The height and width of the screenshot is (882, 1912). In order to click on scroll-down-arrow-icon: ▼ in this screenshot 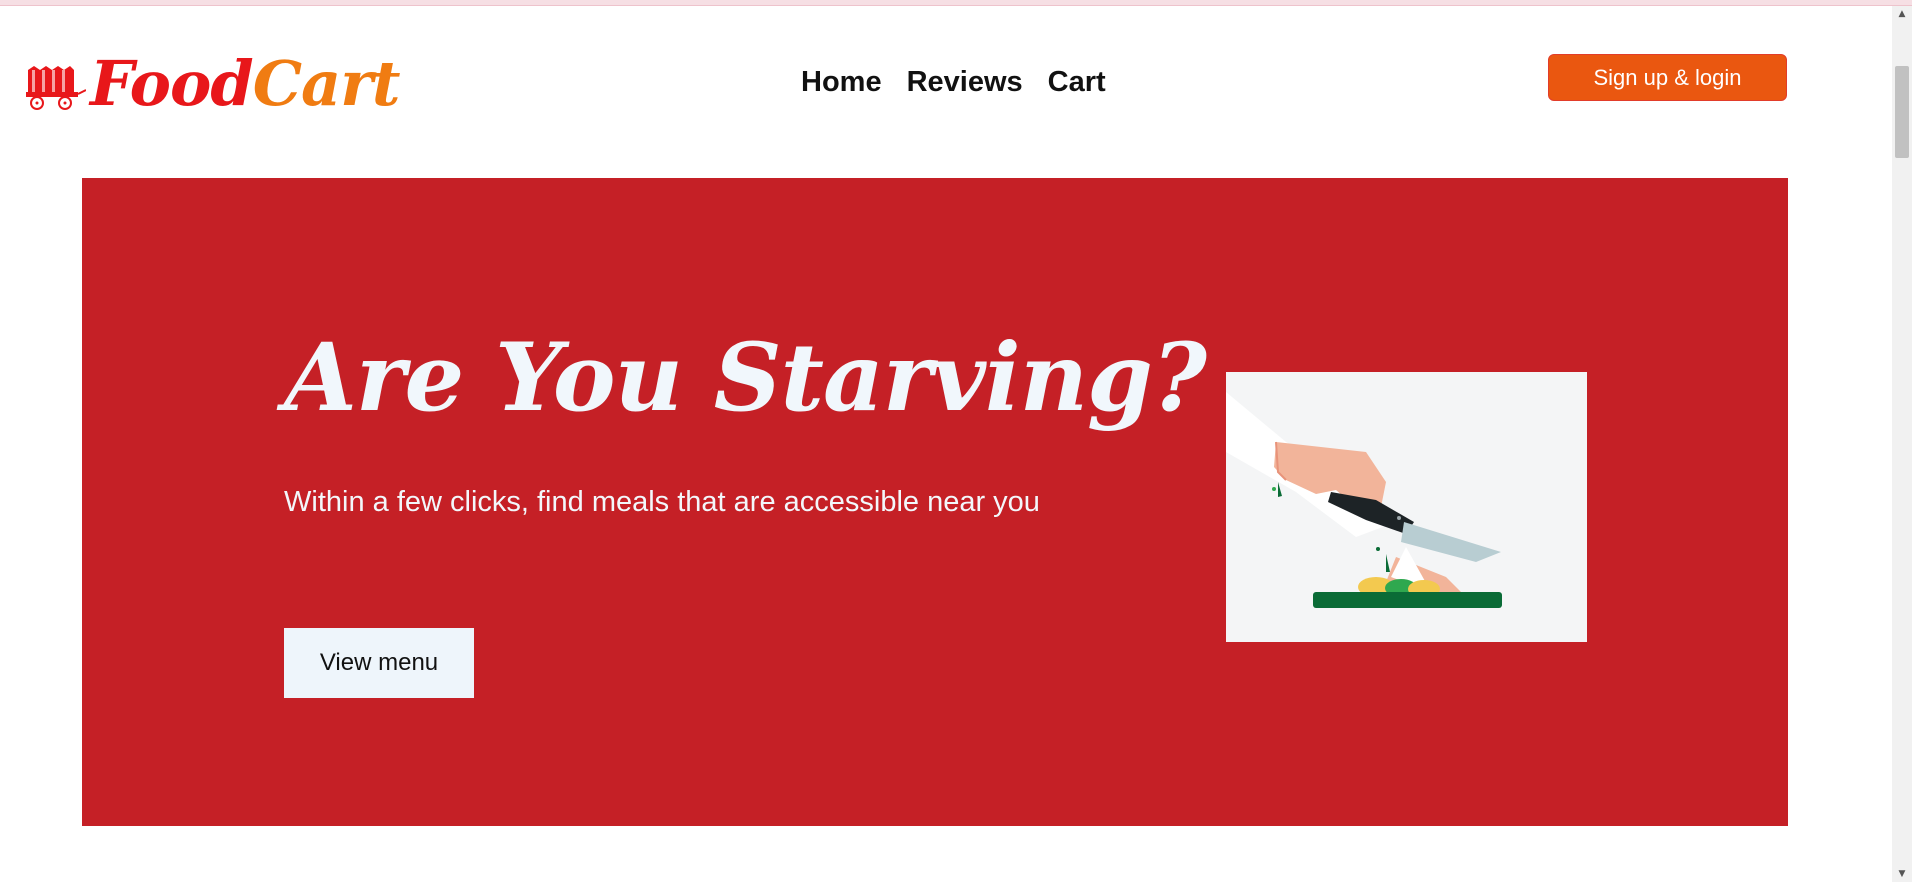, I will do `click(1902, 874)`.